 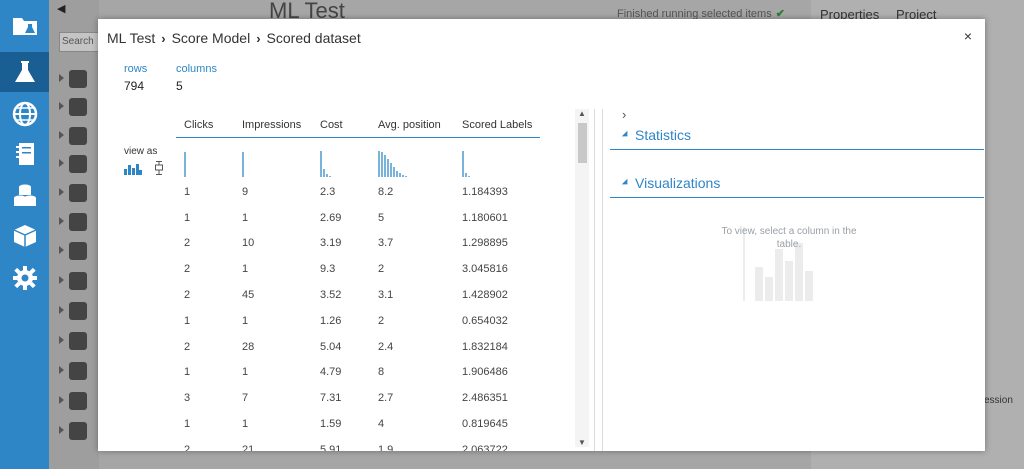 What do you see at coordinates (497, 398) in the screenshot?
I see `table-cell: 2.486351` at bounding box center [497, 398].